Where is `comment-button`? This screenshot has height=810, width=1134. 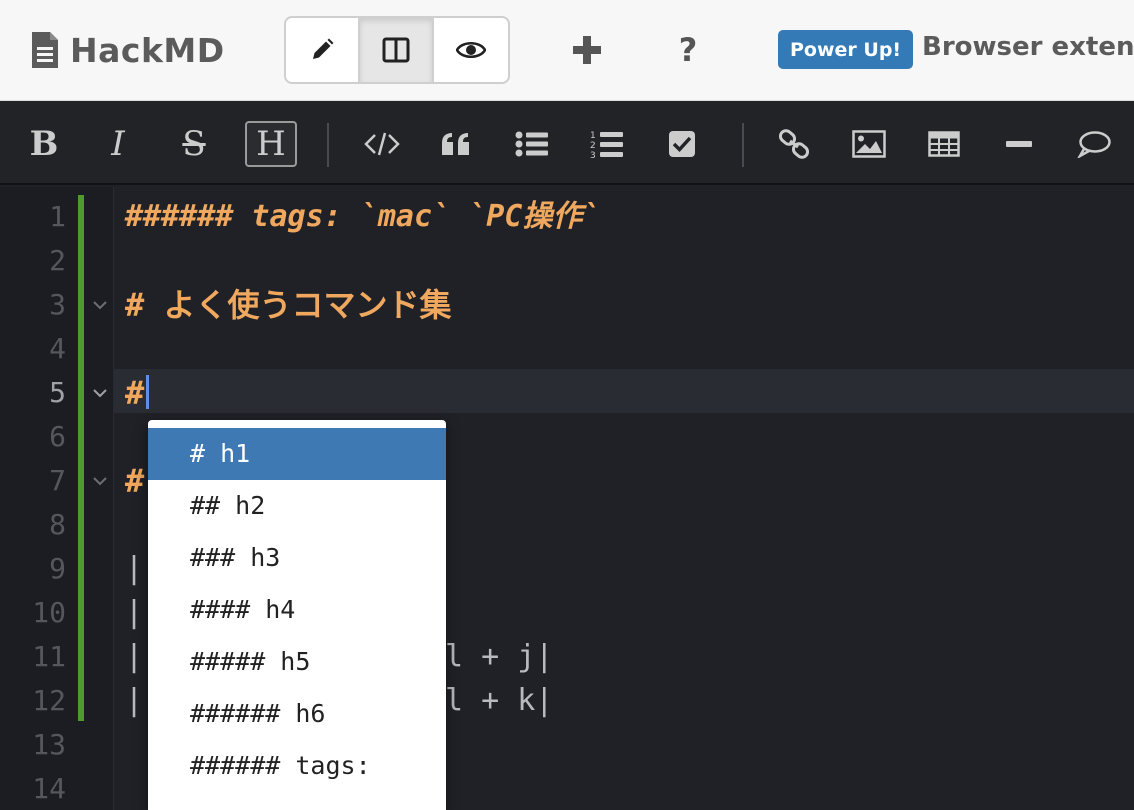 comment-button is located at coordinates (1094, 144).